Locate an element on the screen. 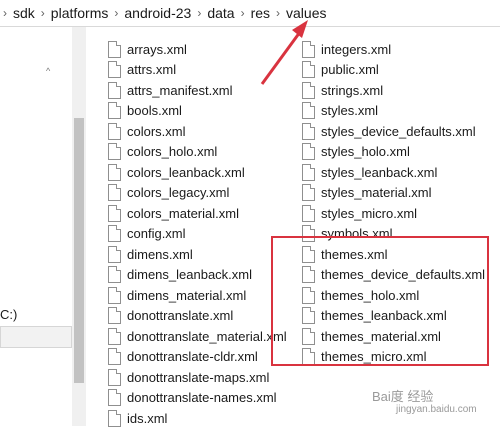 The image size is (500, 428). watermark-url: jingyan.baidu.com is located at coordinates (436, 409).